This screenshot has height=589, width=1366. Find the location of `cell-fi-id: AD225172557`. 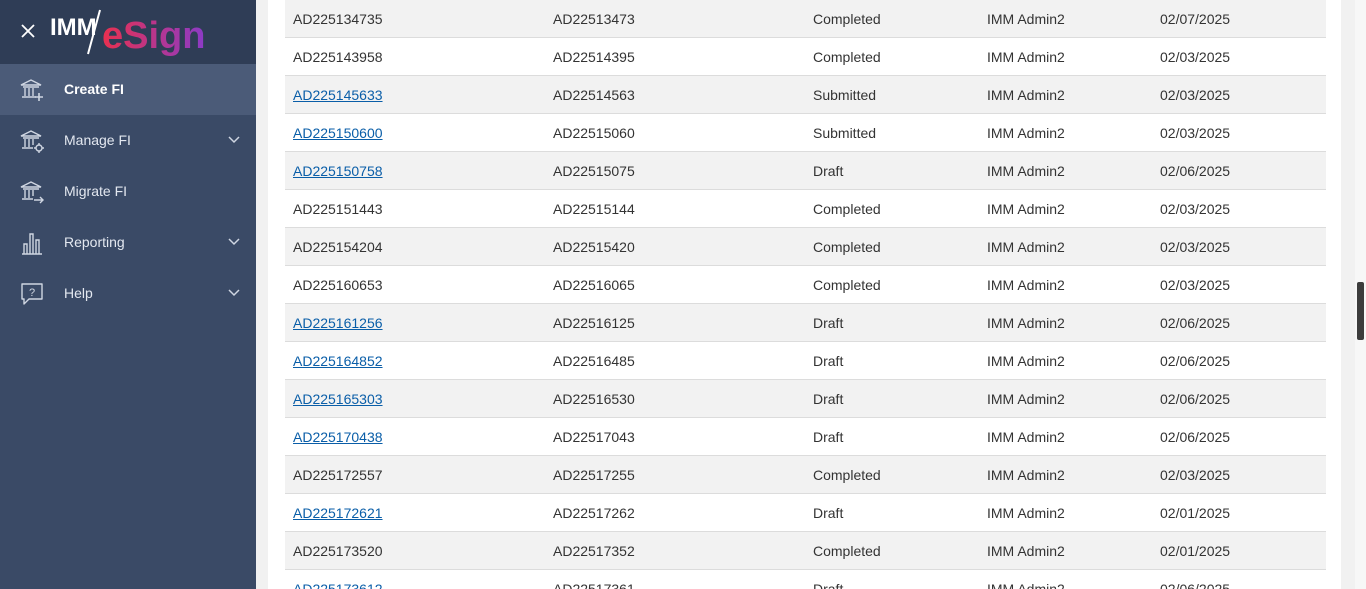

cell-fi-id: AD225172557 is located at coordinates (338, 475).